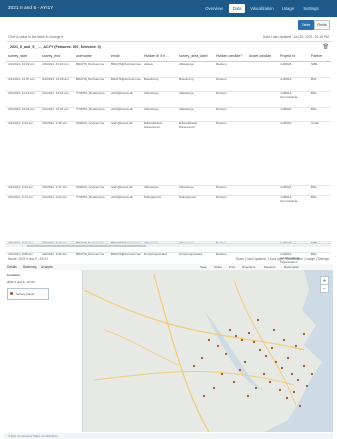  What do you see at coordinates (57, 56) in the screenshot?
I see `column-header: survey_end` at bounding box center [57, 56].